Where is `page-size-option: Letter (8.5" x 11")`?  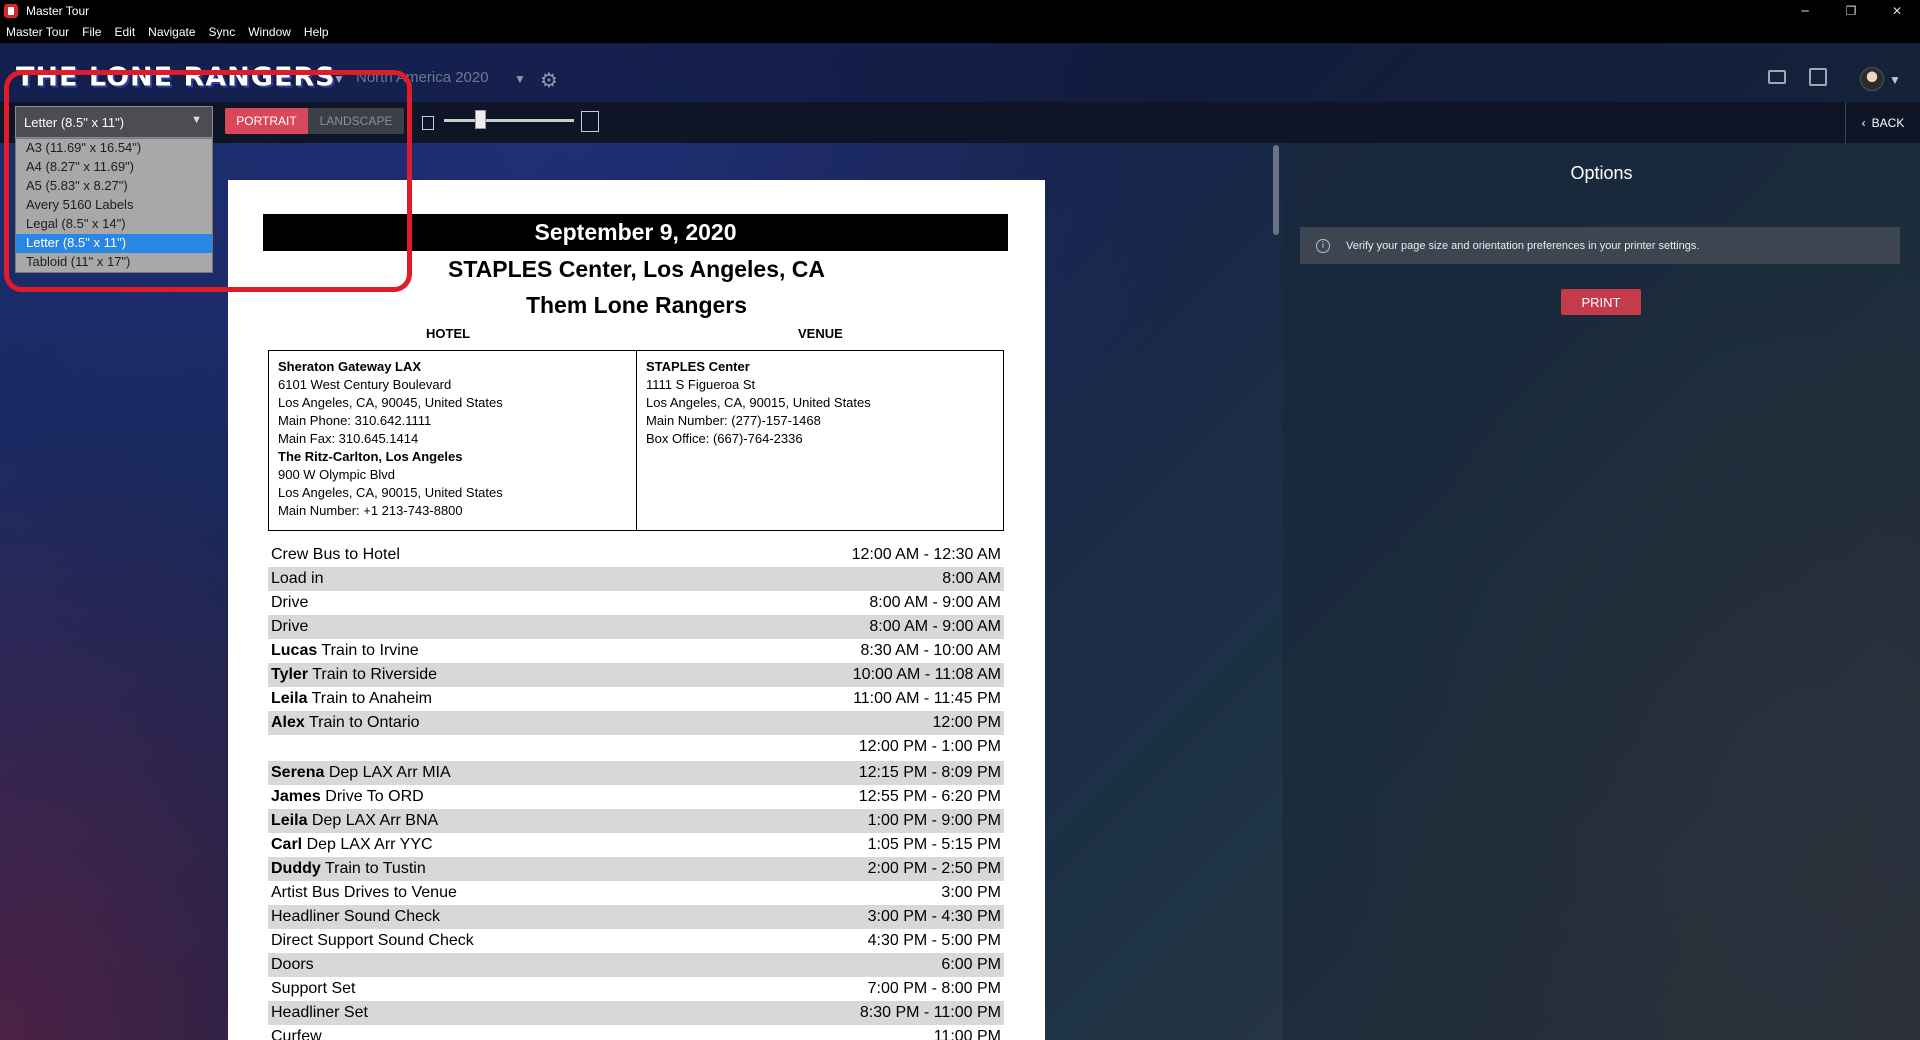 page-size-option: Letter (8.5" x 11") is located at coordinates (114, 243).